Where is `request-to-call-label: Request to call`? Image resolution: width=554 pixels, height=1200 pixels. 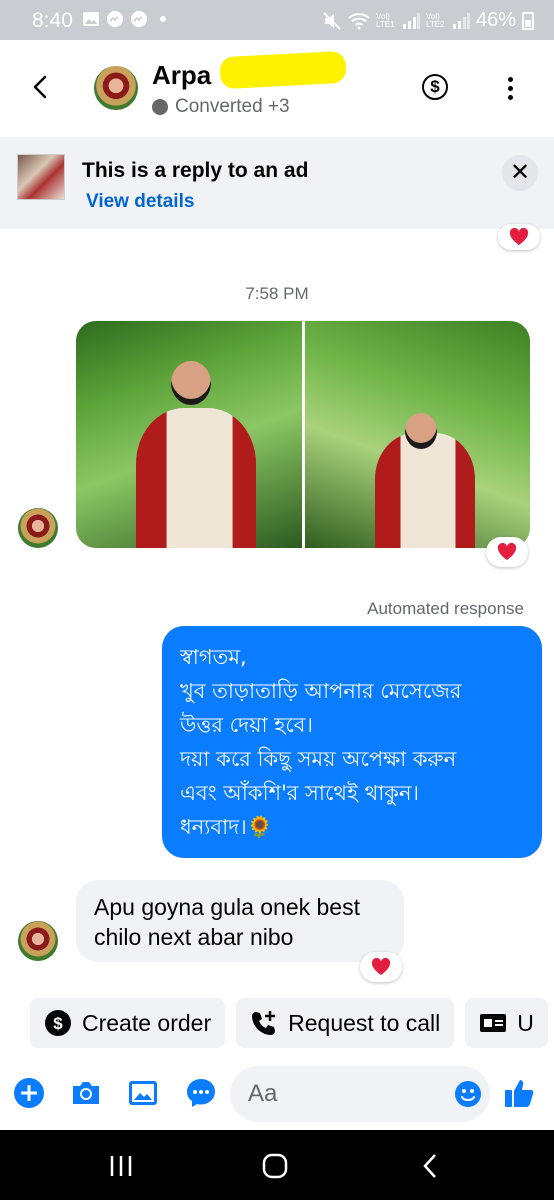 request-to-call-label: Request to call is located at coordinates (364, 1022).